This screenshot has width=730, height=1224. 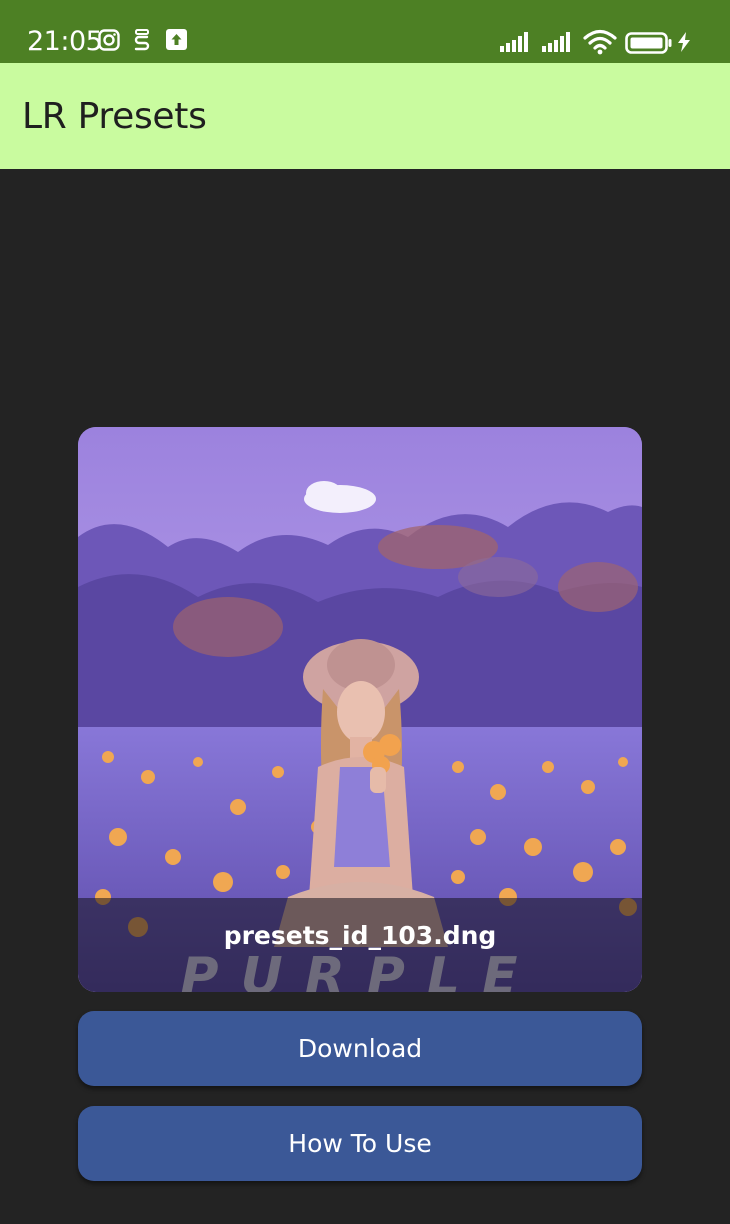 What do you see at coordinates (600, 44) in the screenshot?
I see `wifi-icon` at bounding box center [600, 44].